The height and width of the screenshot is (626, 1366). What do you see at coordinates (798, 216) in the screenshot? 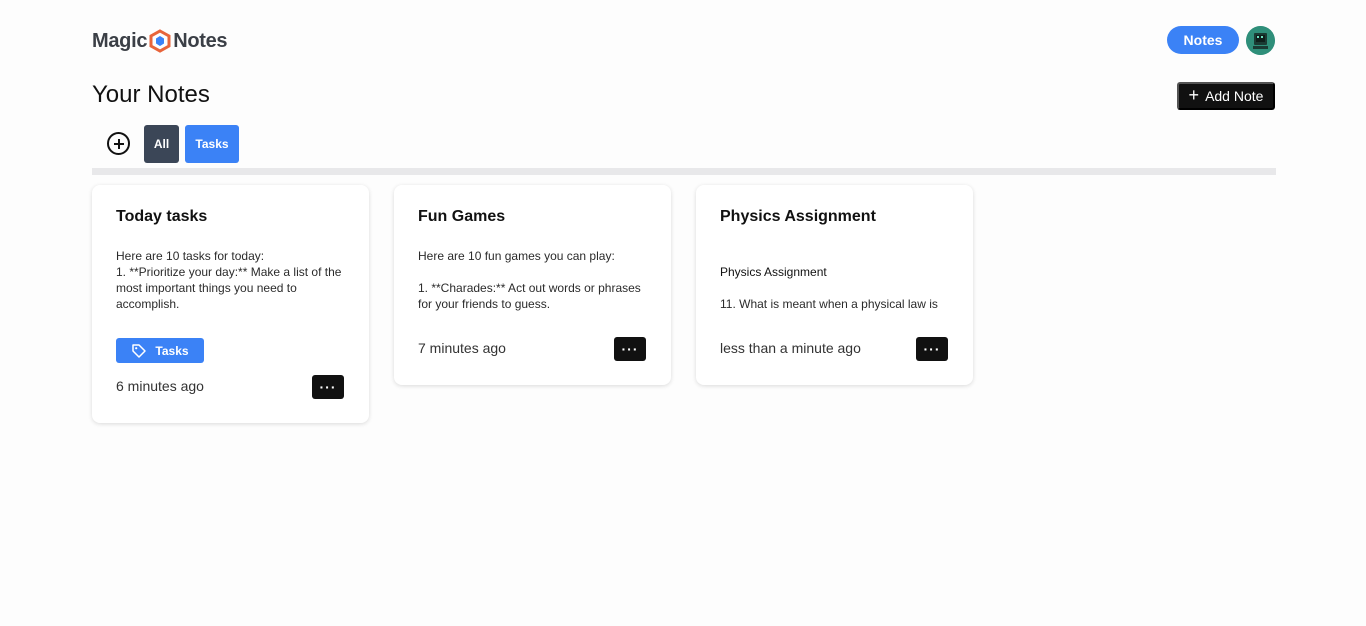
I see `note-title: Physics Assignment` at bounding box center [798, 216].